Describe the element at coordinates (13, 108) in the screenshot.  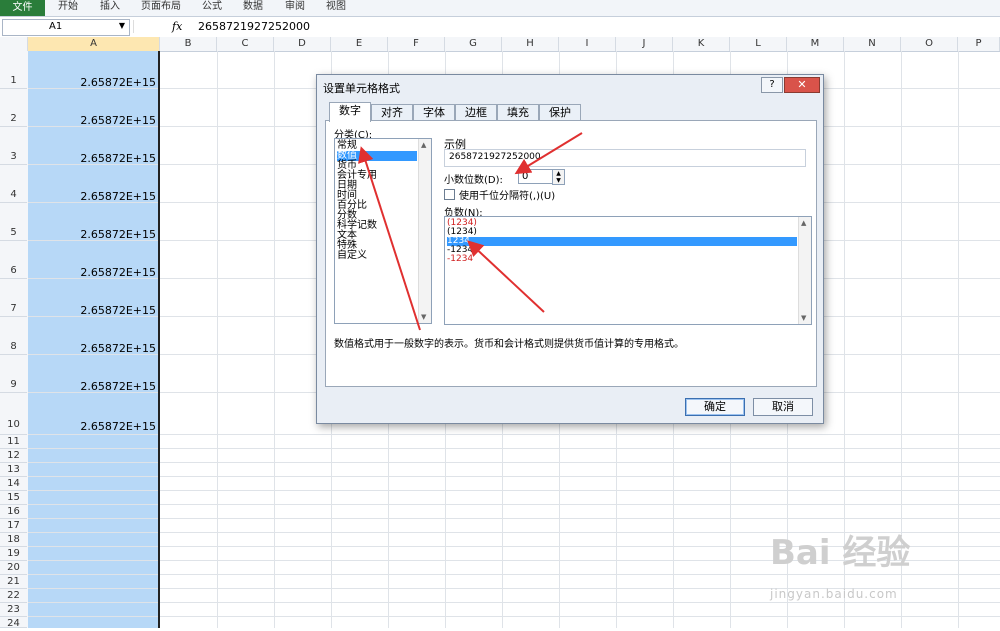
I see `row-header: 2` at that location.